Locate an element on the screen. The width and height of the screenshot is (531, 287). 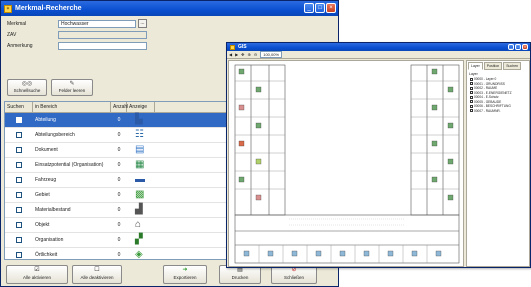
alle-deaktivieren-button: ☐ Alle deaktivieren is located at coordinates (97, 274).